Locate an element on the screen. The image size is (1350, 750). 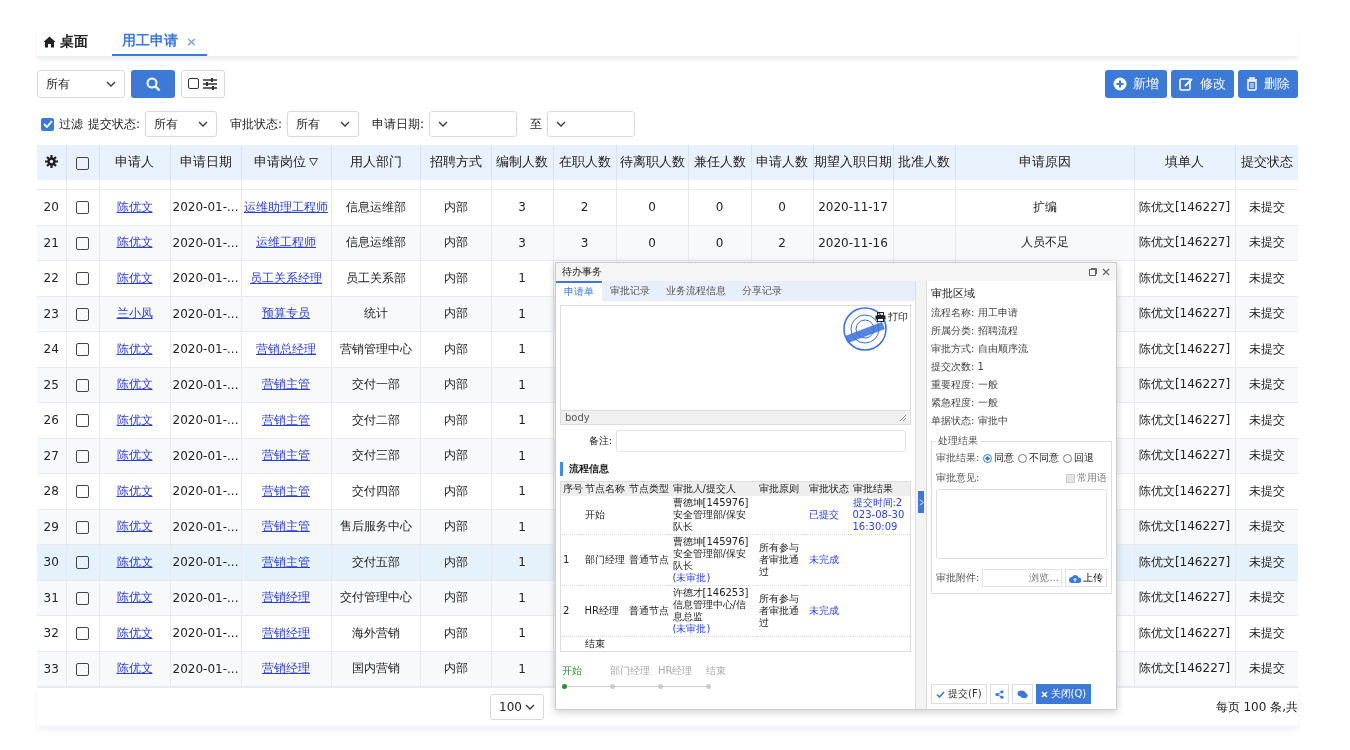
radio-option: 回退 is located at coordinates (1079, 458).